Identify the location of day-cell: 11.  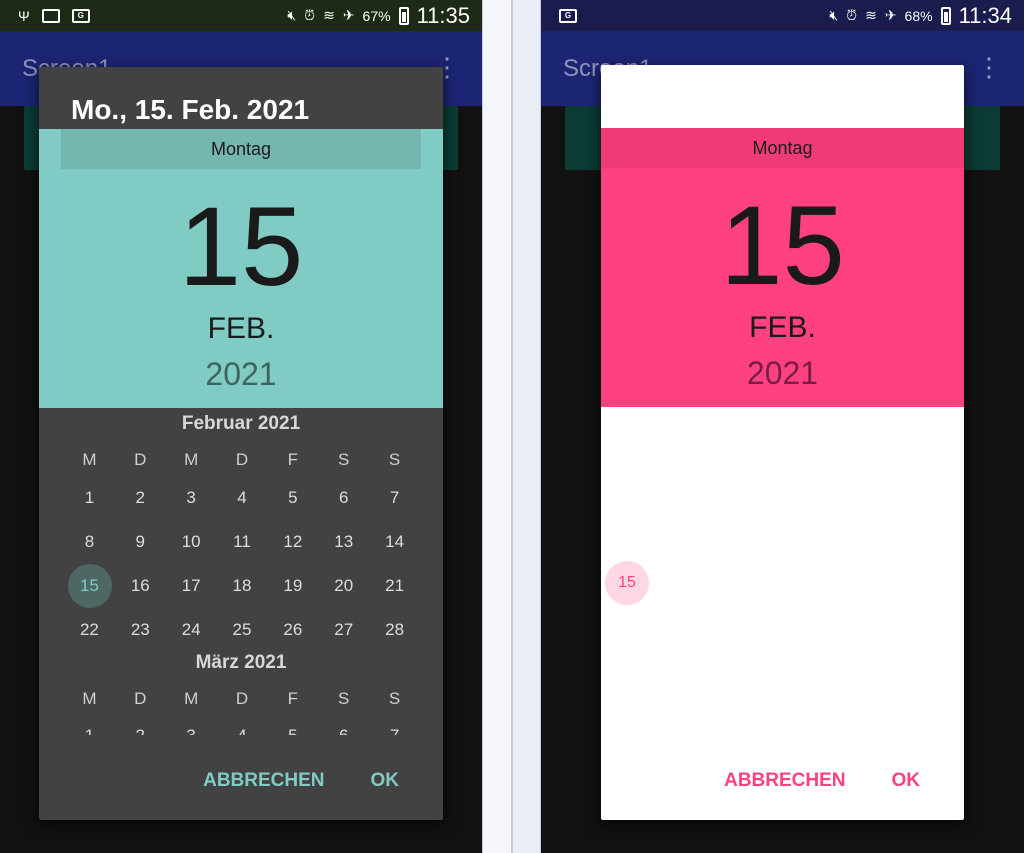
(242, 542).